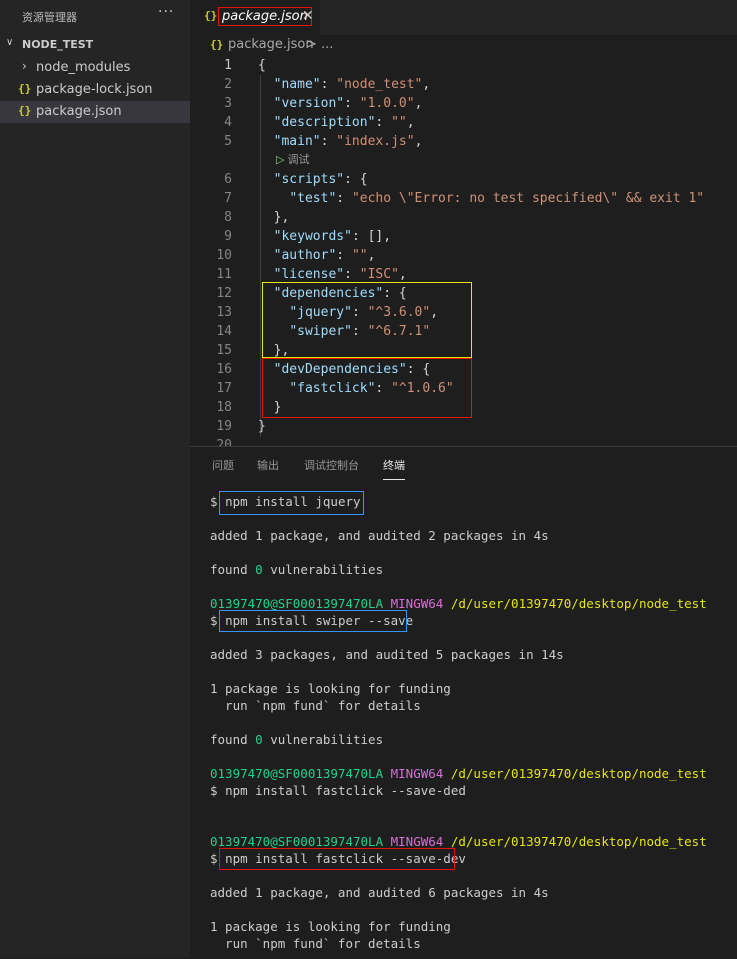  I want to click on line-number: 6, so click(228, 179).